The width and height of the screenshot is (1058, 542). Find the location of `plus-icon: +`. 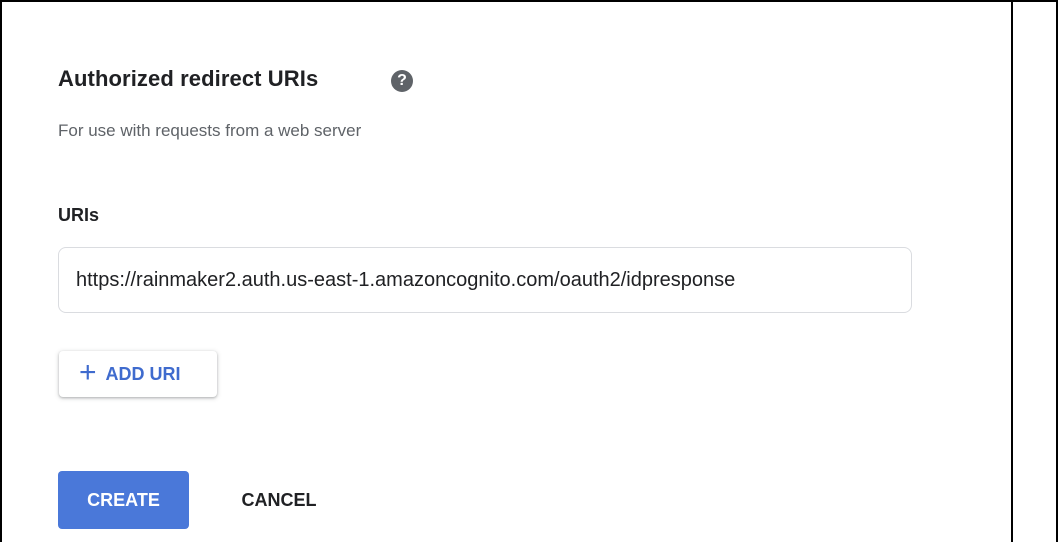

plus-icon: + is located at coordinates (88, 372).